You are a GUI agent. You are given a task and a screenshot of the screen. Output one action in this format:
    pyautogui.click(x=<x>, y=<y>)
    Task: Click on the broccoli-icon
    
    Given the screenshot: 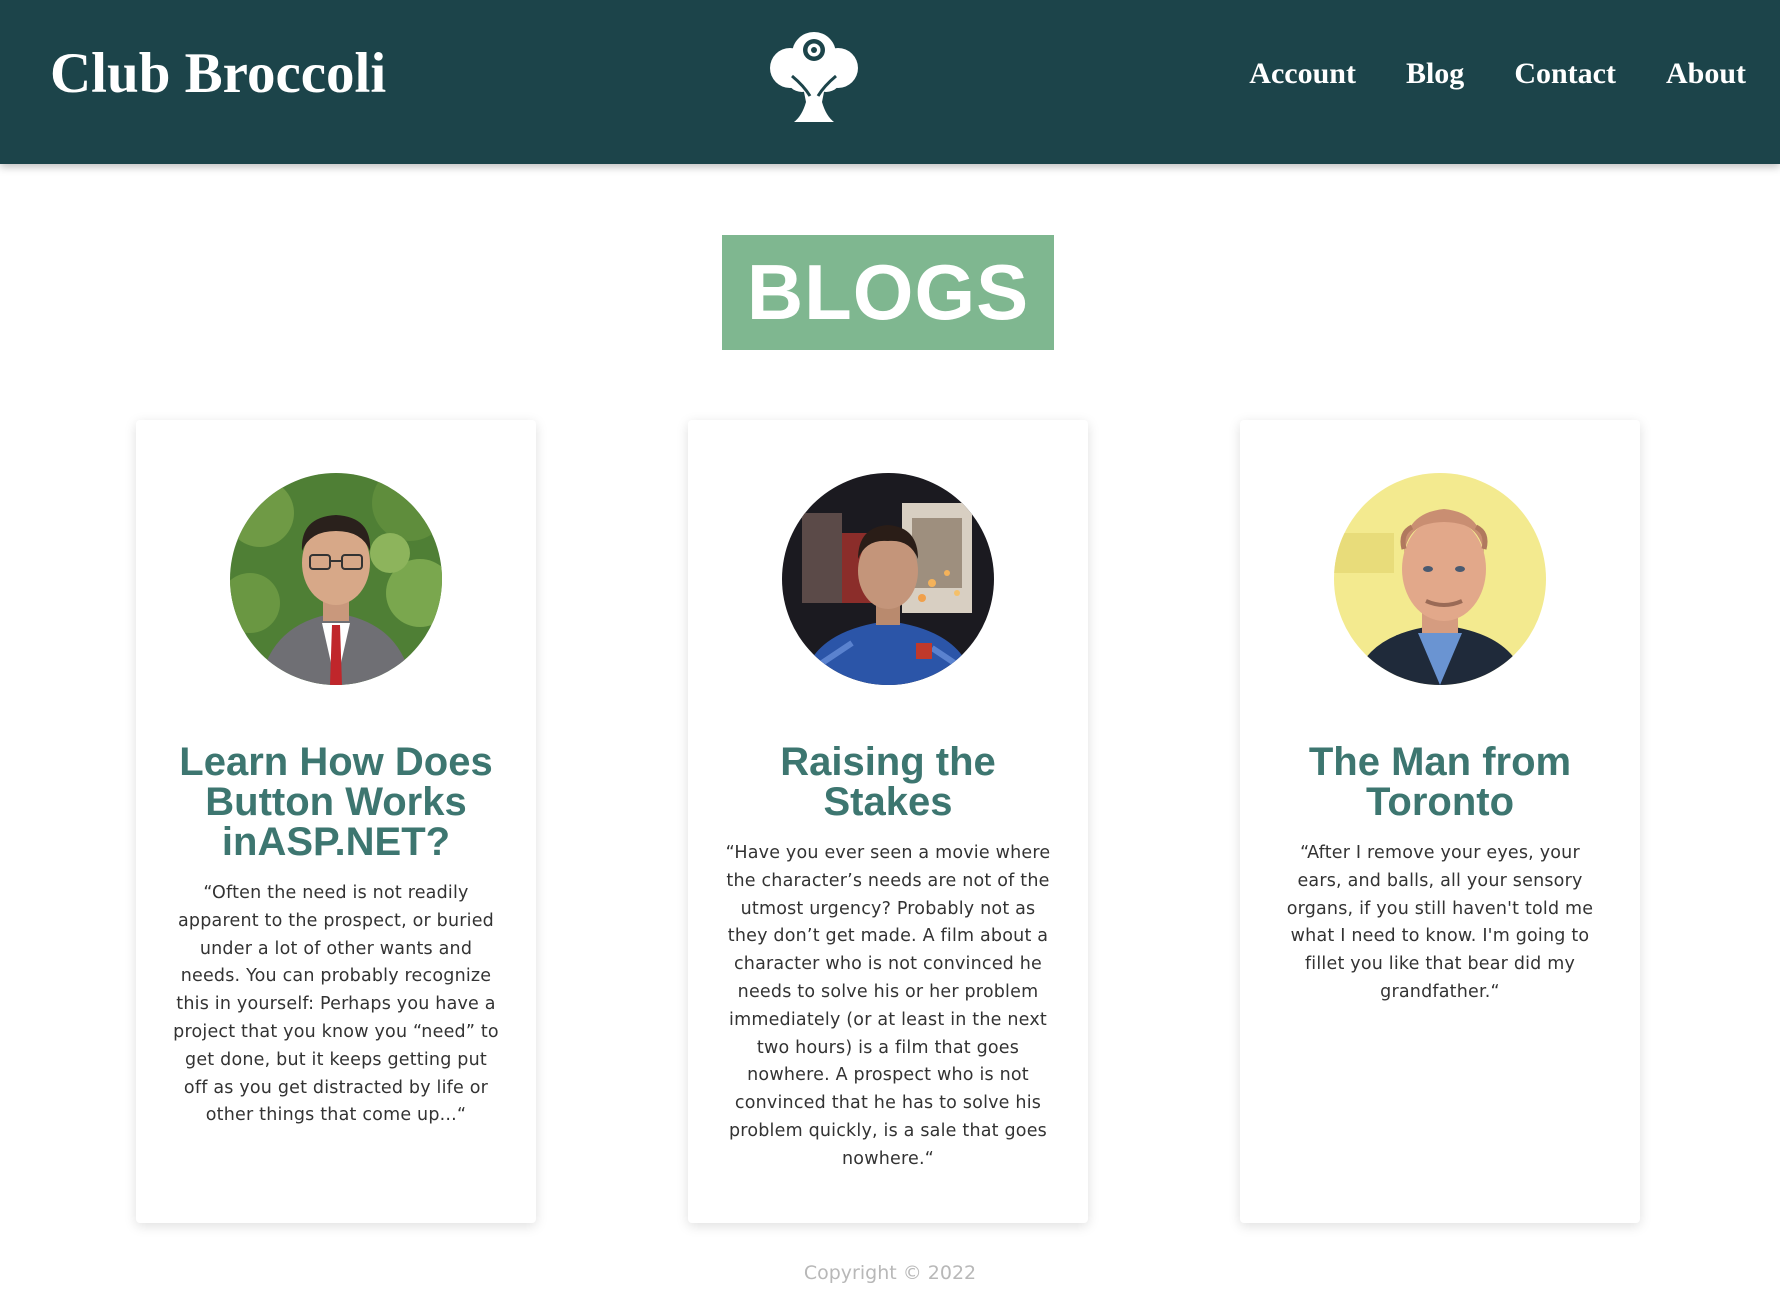 What is the action you would take?
    pyautogui.click(x=814, y=78)
    